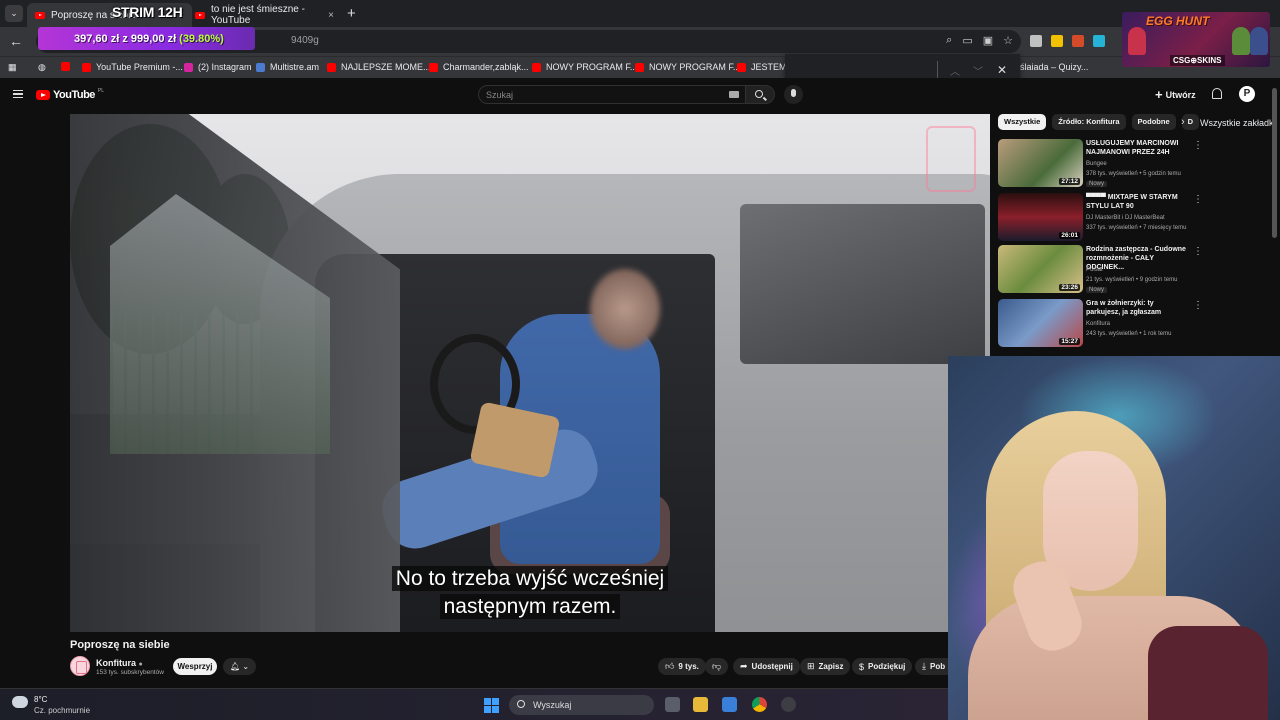 This screenshot has height=720, width=1280. I want to click on weather-cloud-icon, so click(20, 702).